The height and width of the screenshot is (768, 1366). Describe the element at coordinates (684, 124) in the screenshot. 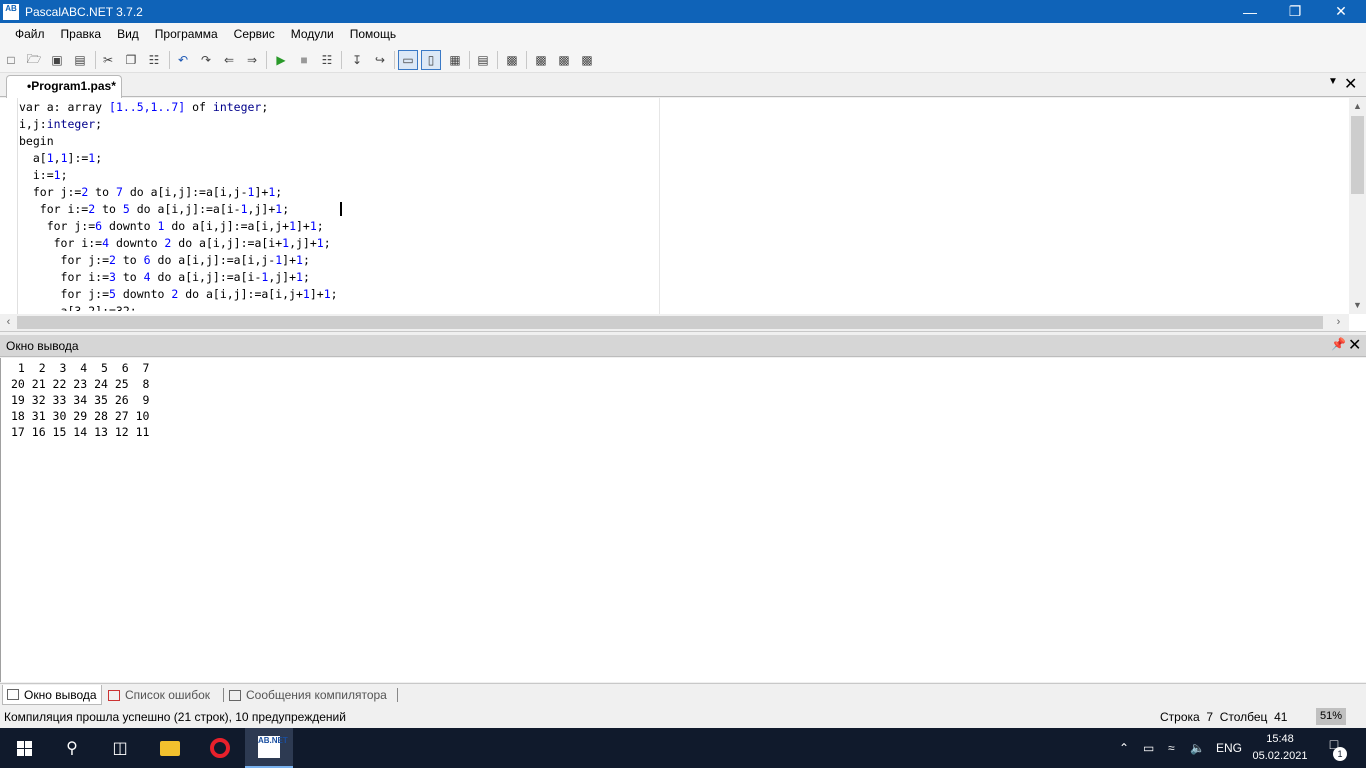

I see `code-line: i,j:integer;` at that location.